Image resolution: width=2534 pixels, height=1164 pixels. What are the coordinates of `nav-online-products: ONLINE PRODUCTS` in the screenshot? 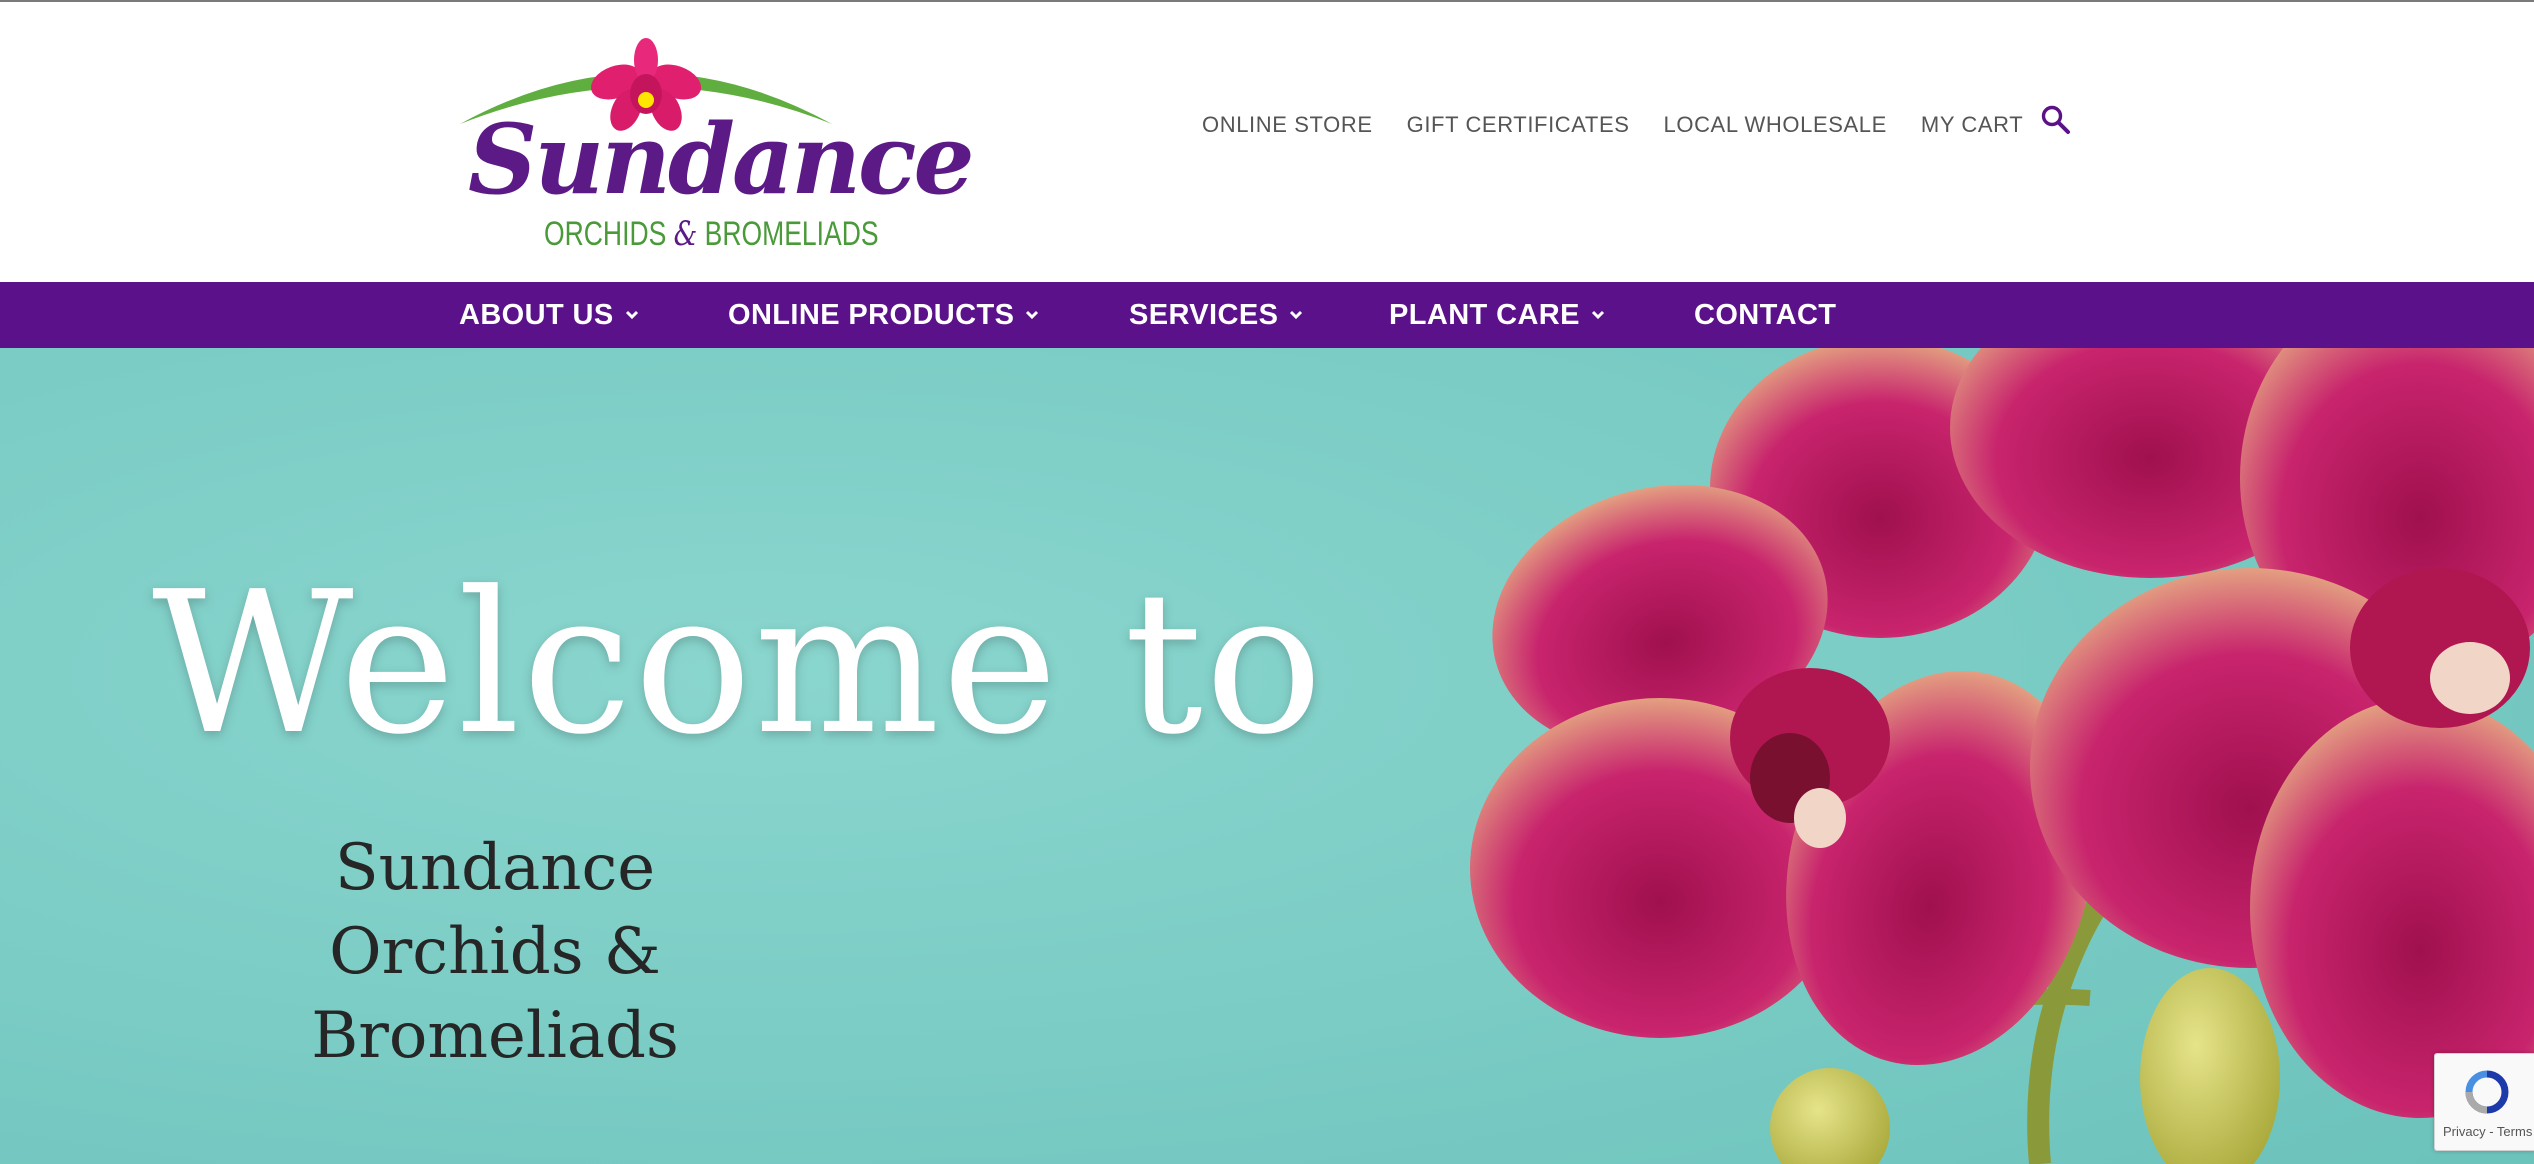 It's located at (884, 315).